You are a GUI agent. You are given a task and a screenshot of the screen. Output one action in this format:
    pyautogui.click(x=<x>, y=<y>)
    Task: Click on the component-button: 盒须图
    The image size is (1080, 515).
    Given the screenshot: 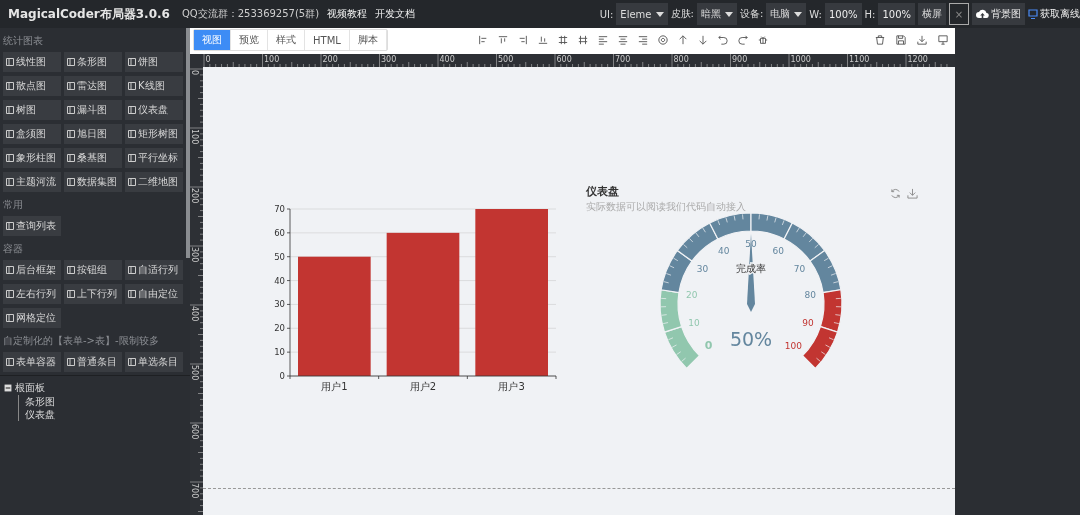 What is the action you would take?
    pyautogui.click(x=32, y=134)
    